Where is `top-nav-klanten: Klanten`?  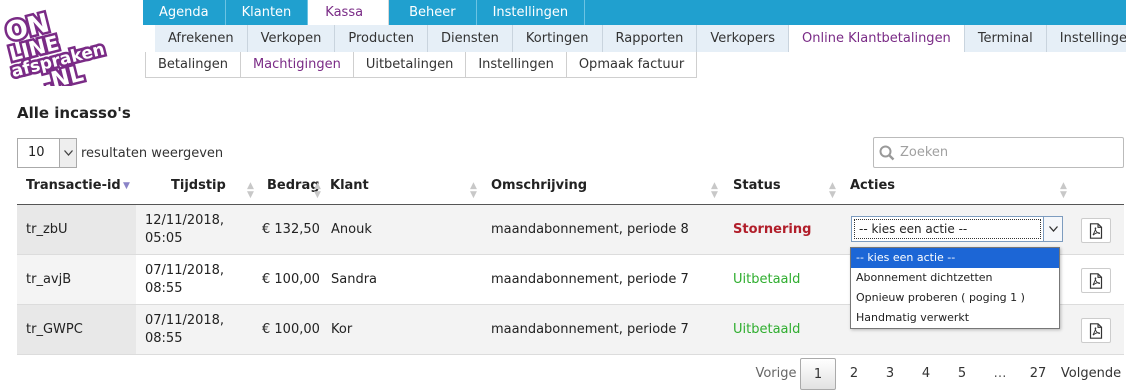
top-nav-klanten: Klanten is located at coordinates (267, 12).